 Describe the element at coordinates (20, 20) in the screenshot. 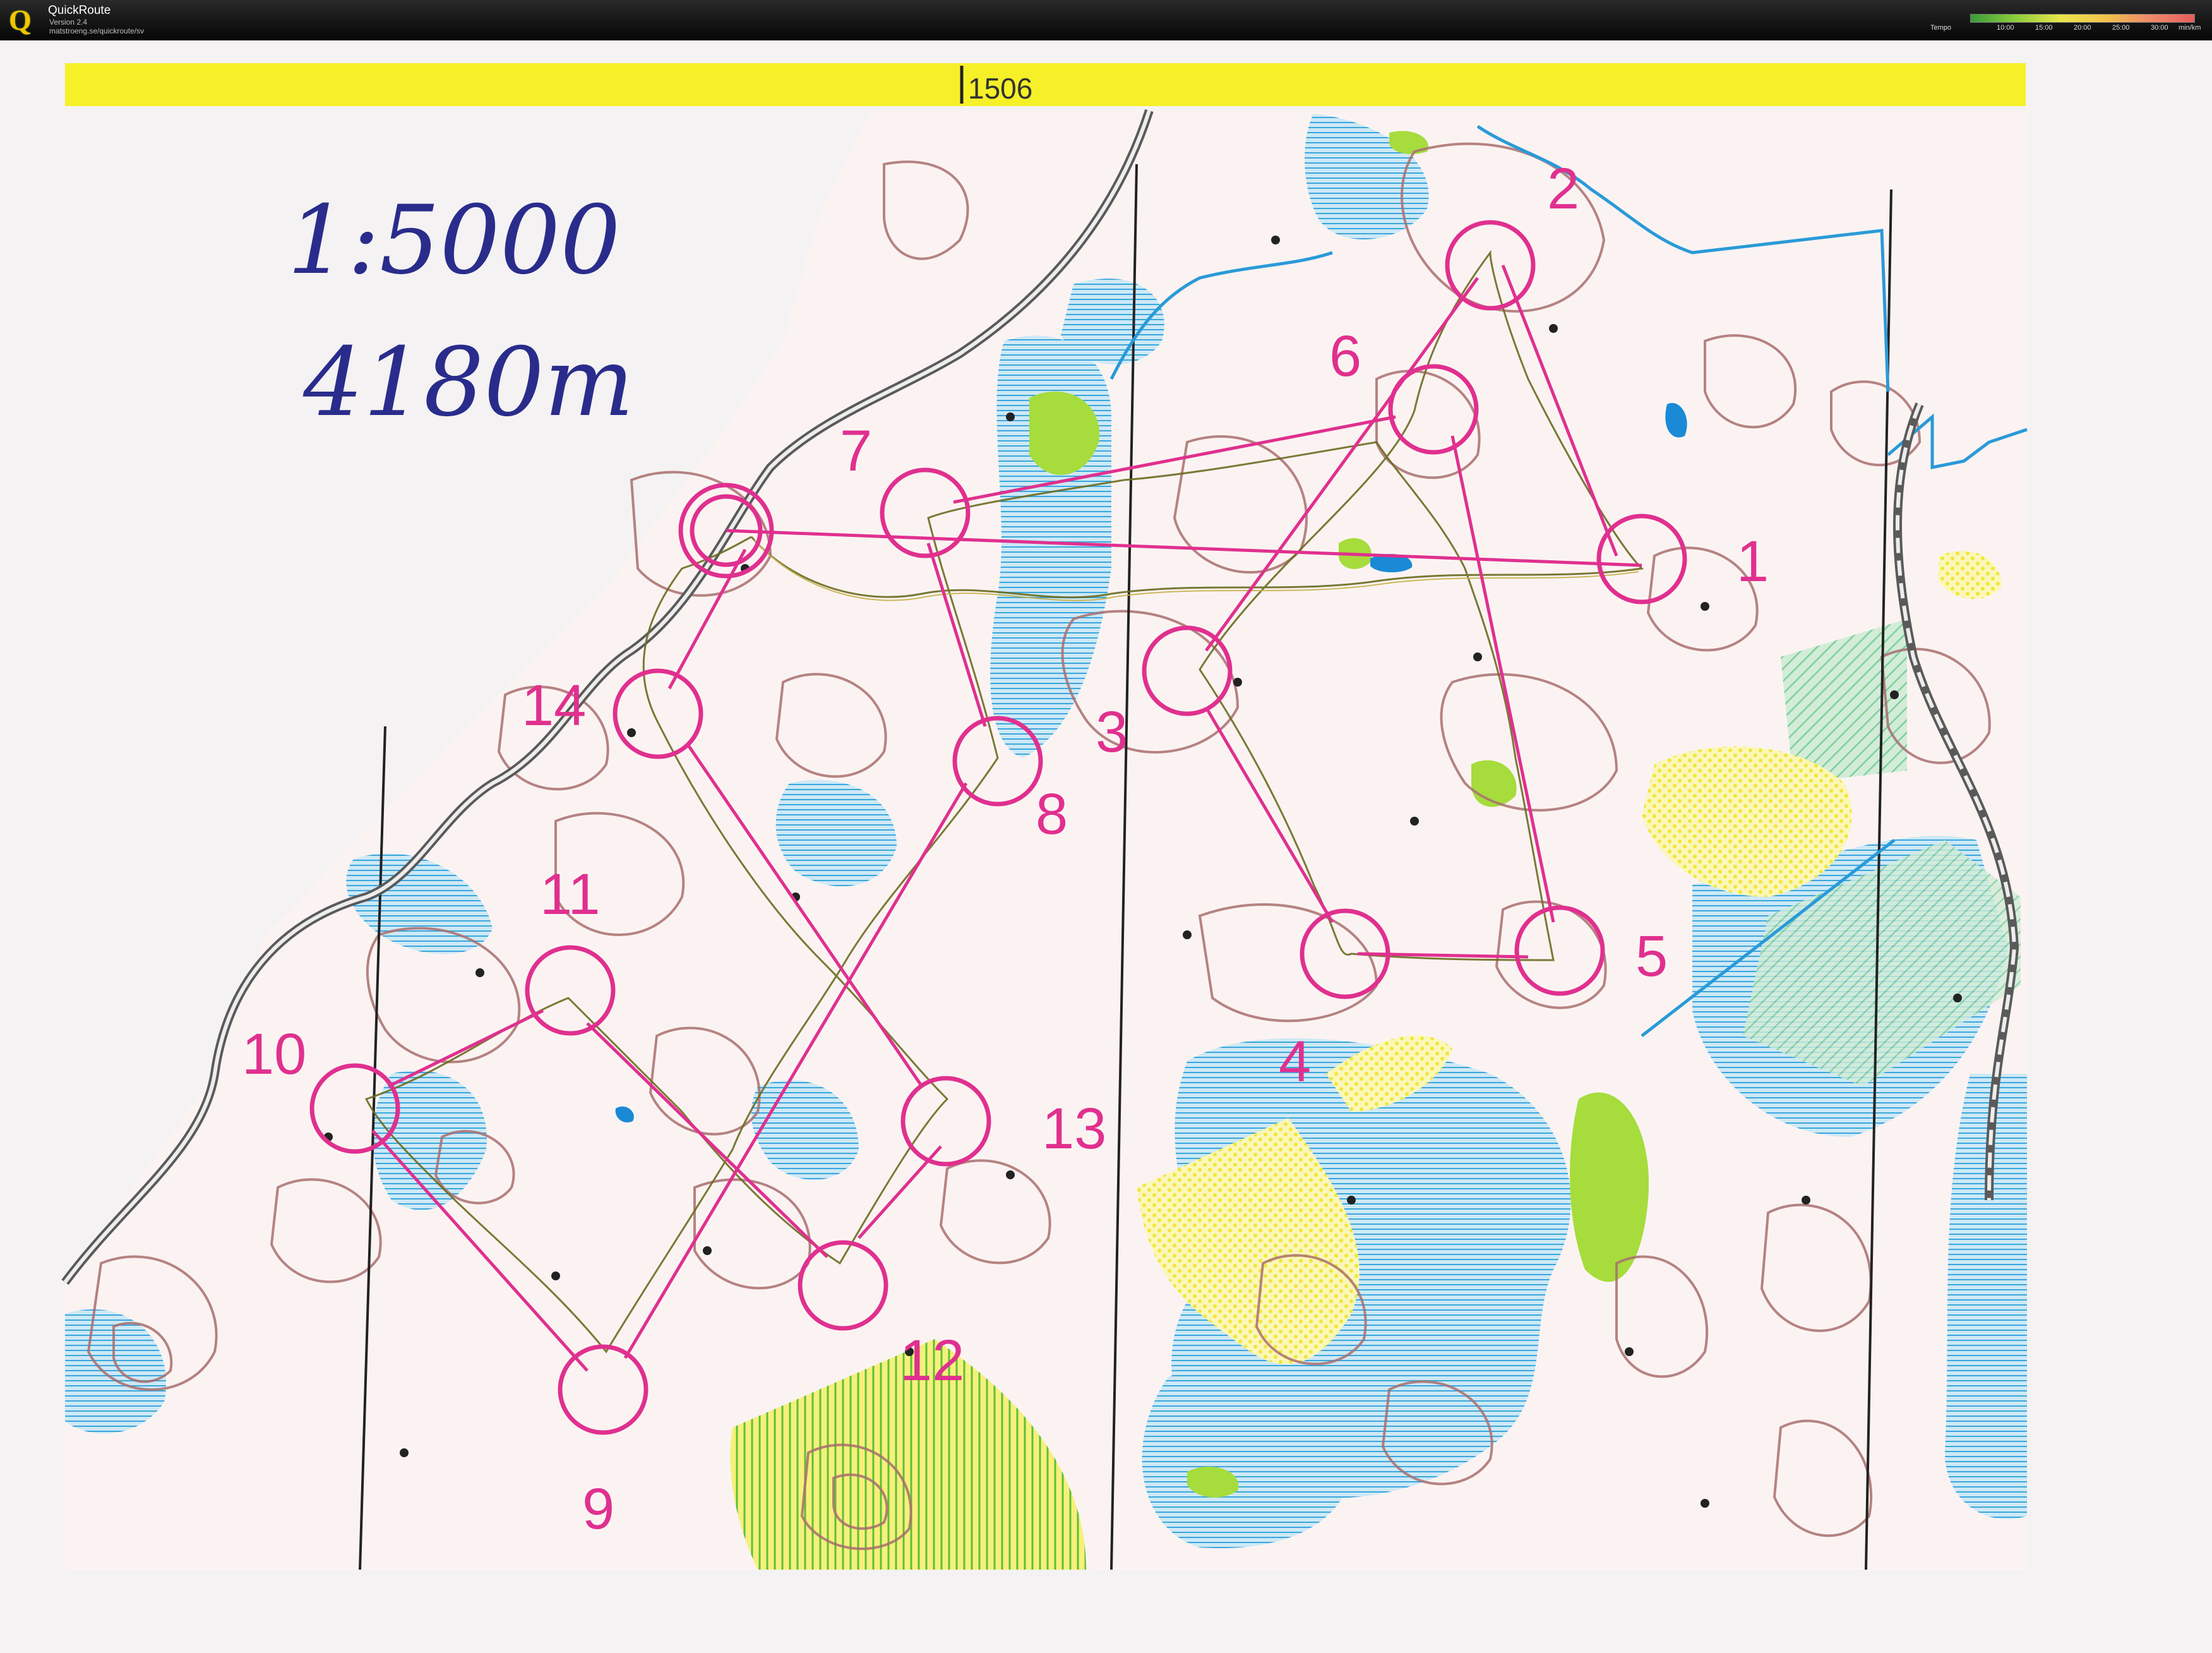

I see `quickroute-logo-icon: Q` at that location.